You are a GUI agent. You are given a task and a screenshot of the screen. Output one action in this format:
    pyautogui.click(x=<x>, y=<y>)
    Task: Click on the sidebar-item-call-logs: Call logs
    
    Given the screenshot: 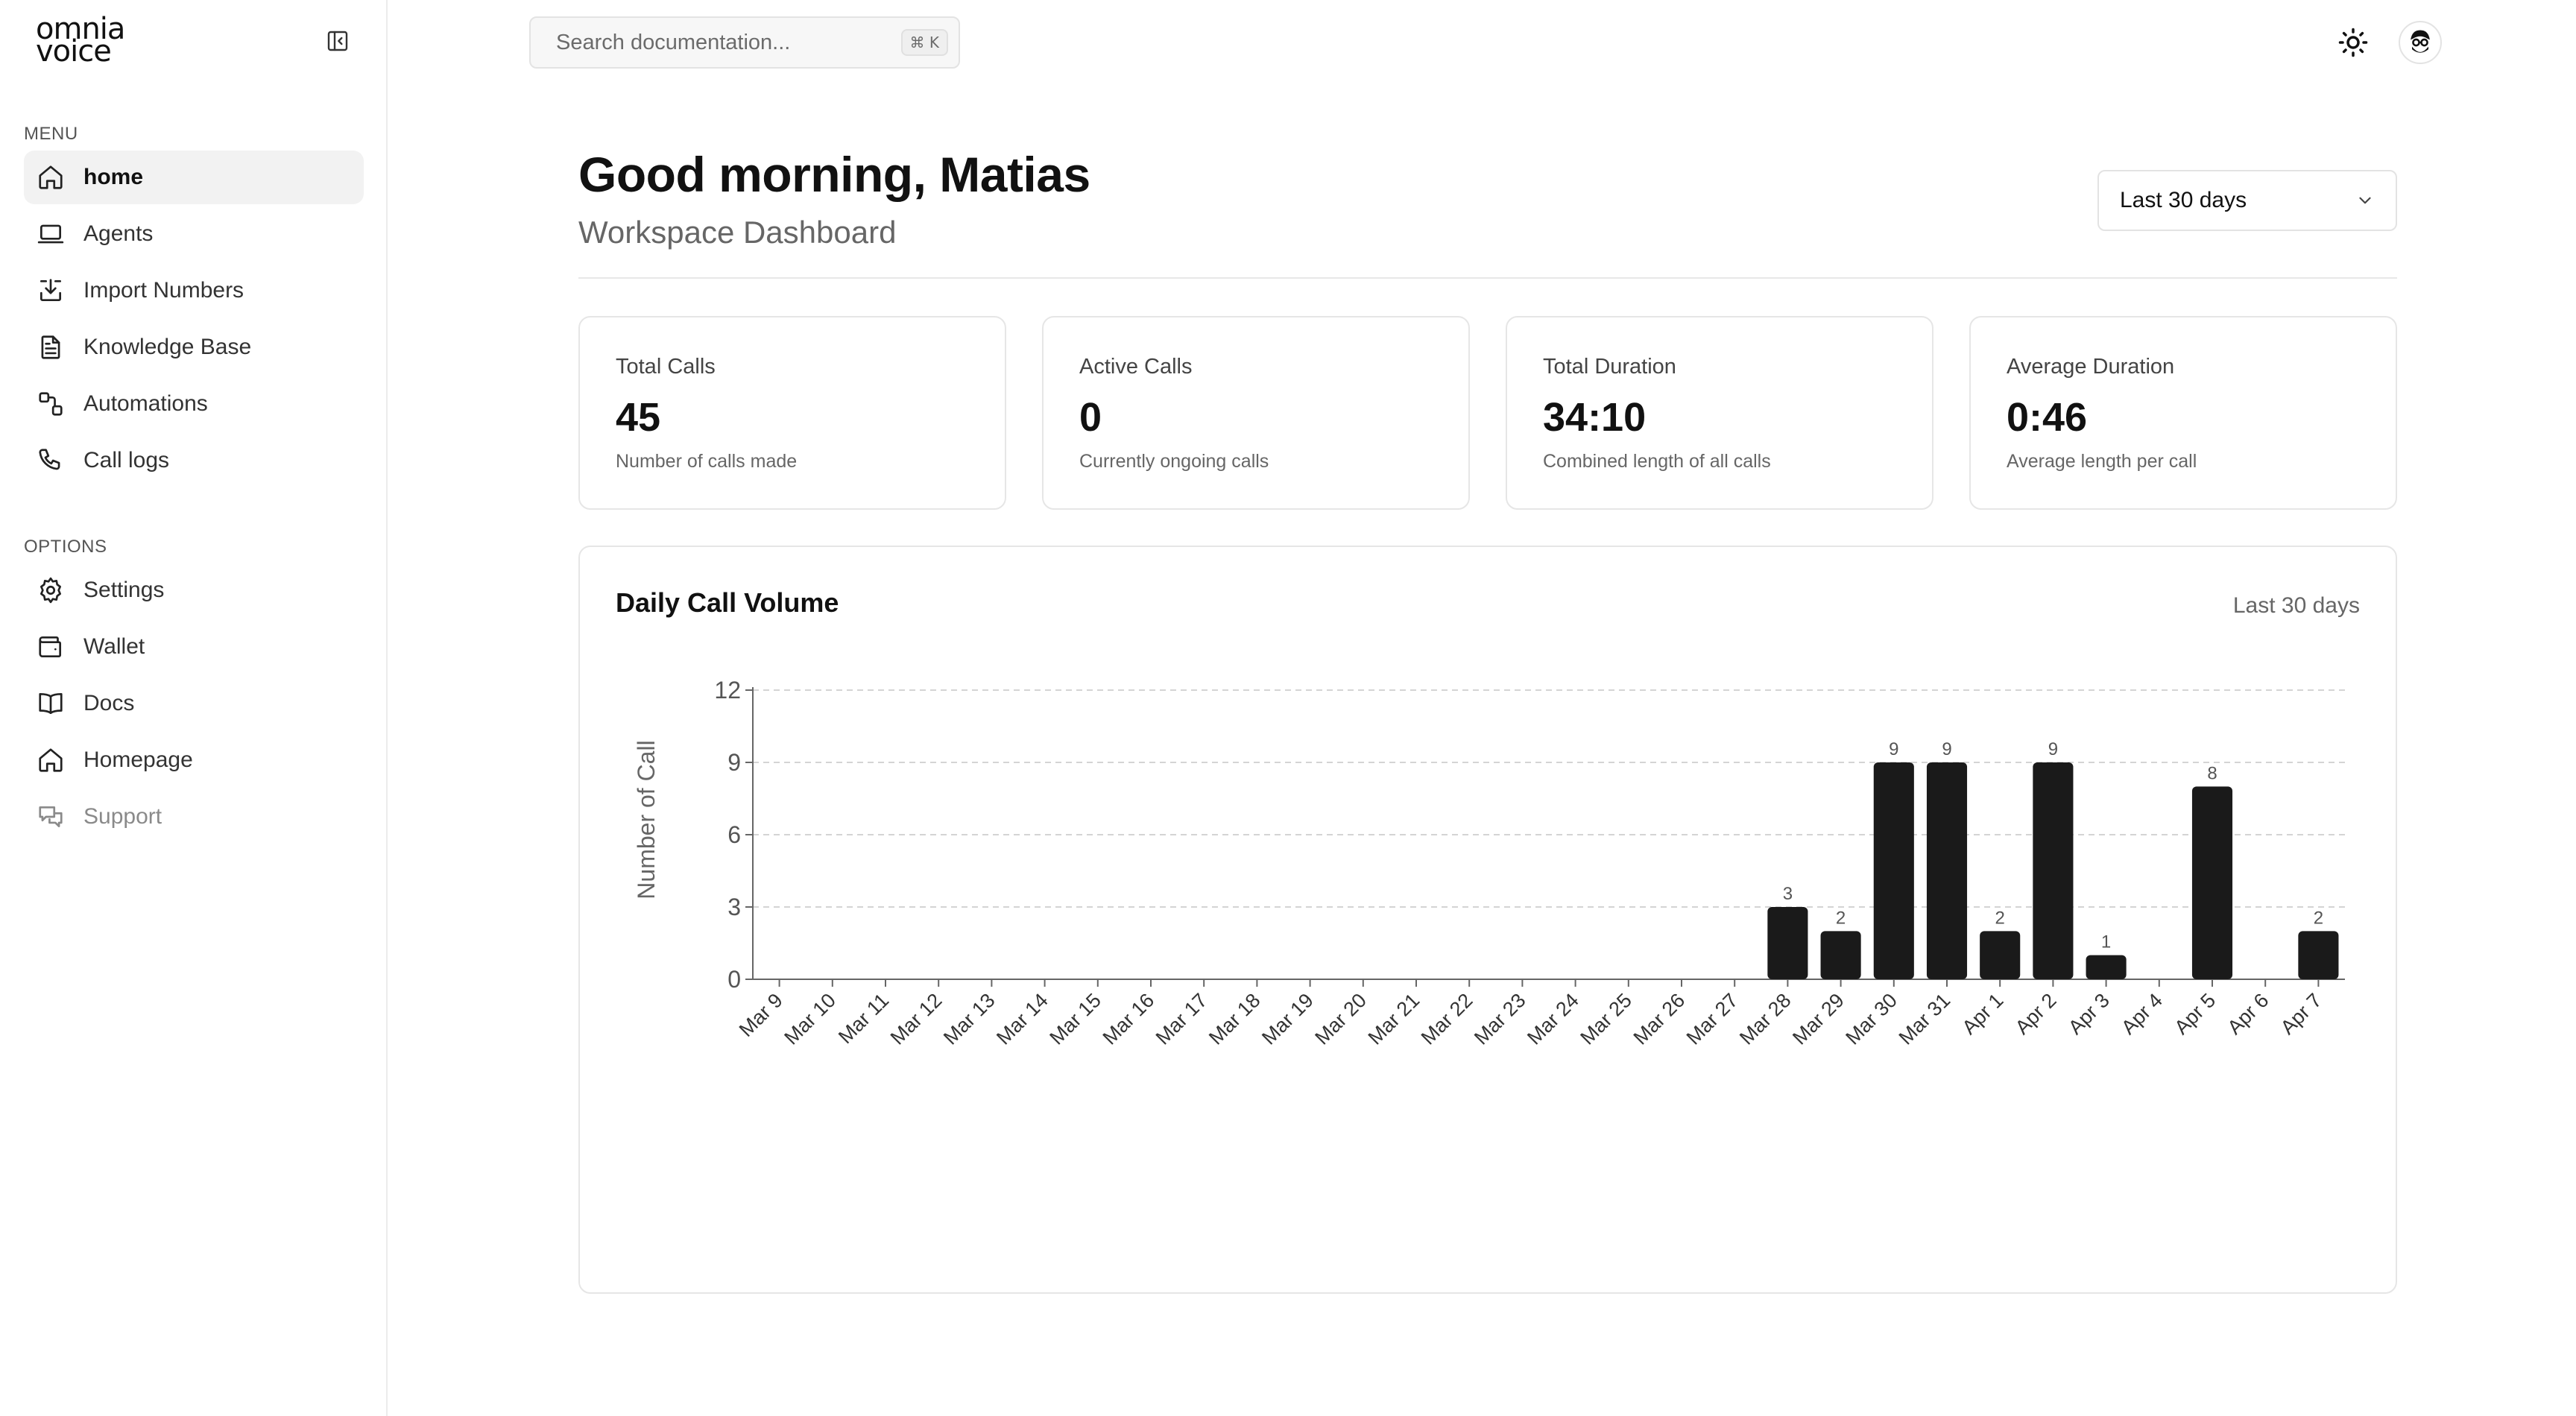 What is the action you would take?
    pyautogui.click(x=194, y=460)
    